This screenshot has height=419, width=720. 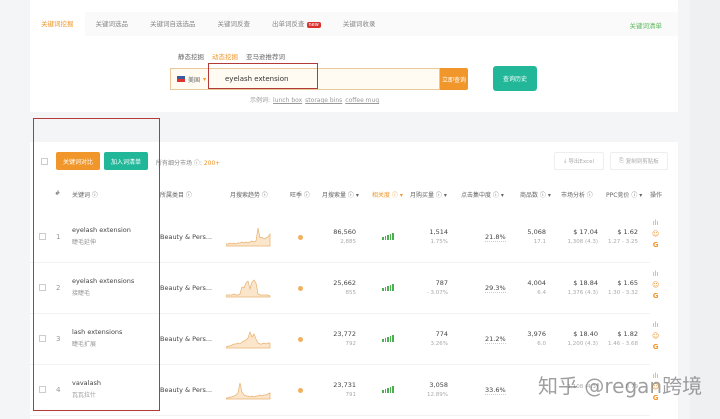 I want to click on monthly-purchases: 1,514, so click(x=438, y=232).